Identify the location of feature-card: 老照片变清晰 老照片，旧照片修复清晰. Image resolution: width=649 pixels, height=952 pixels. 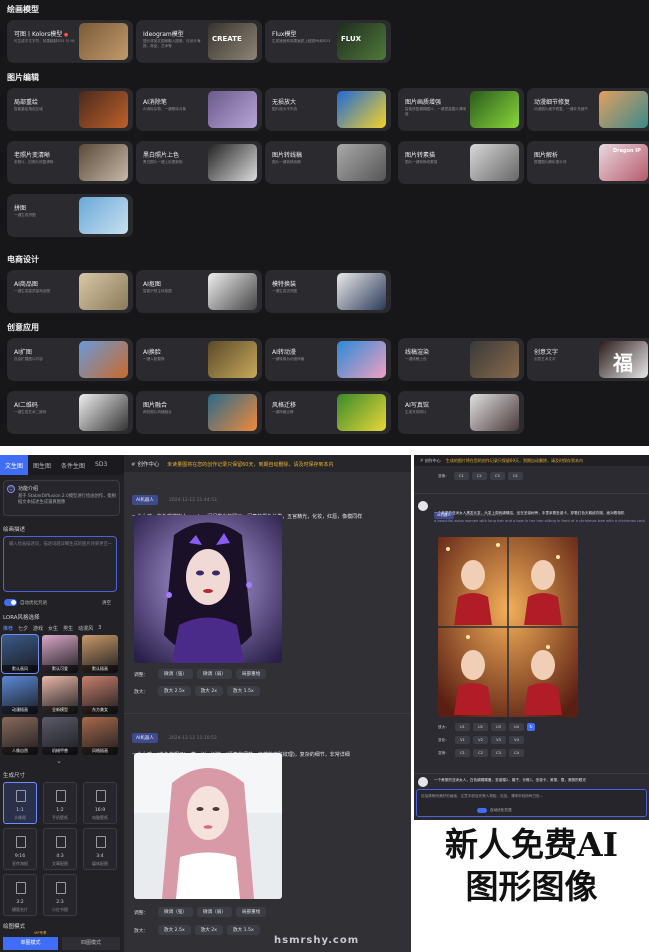
(70, 162).